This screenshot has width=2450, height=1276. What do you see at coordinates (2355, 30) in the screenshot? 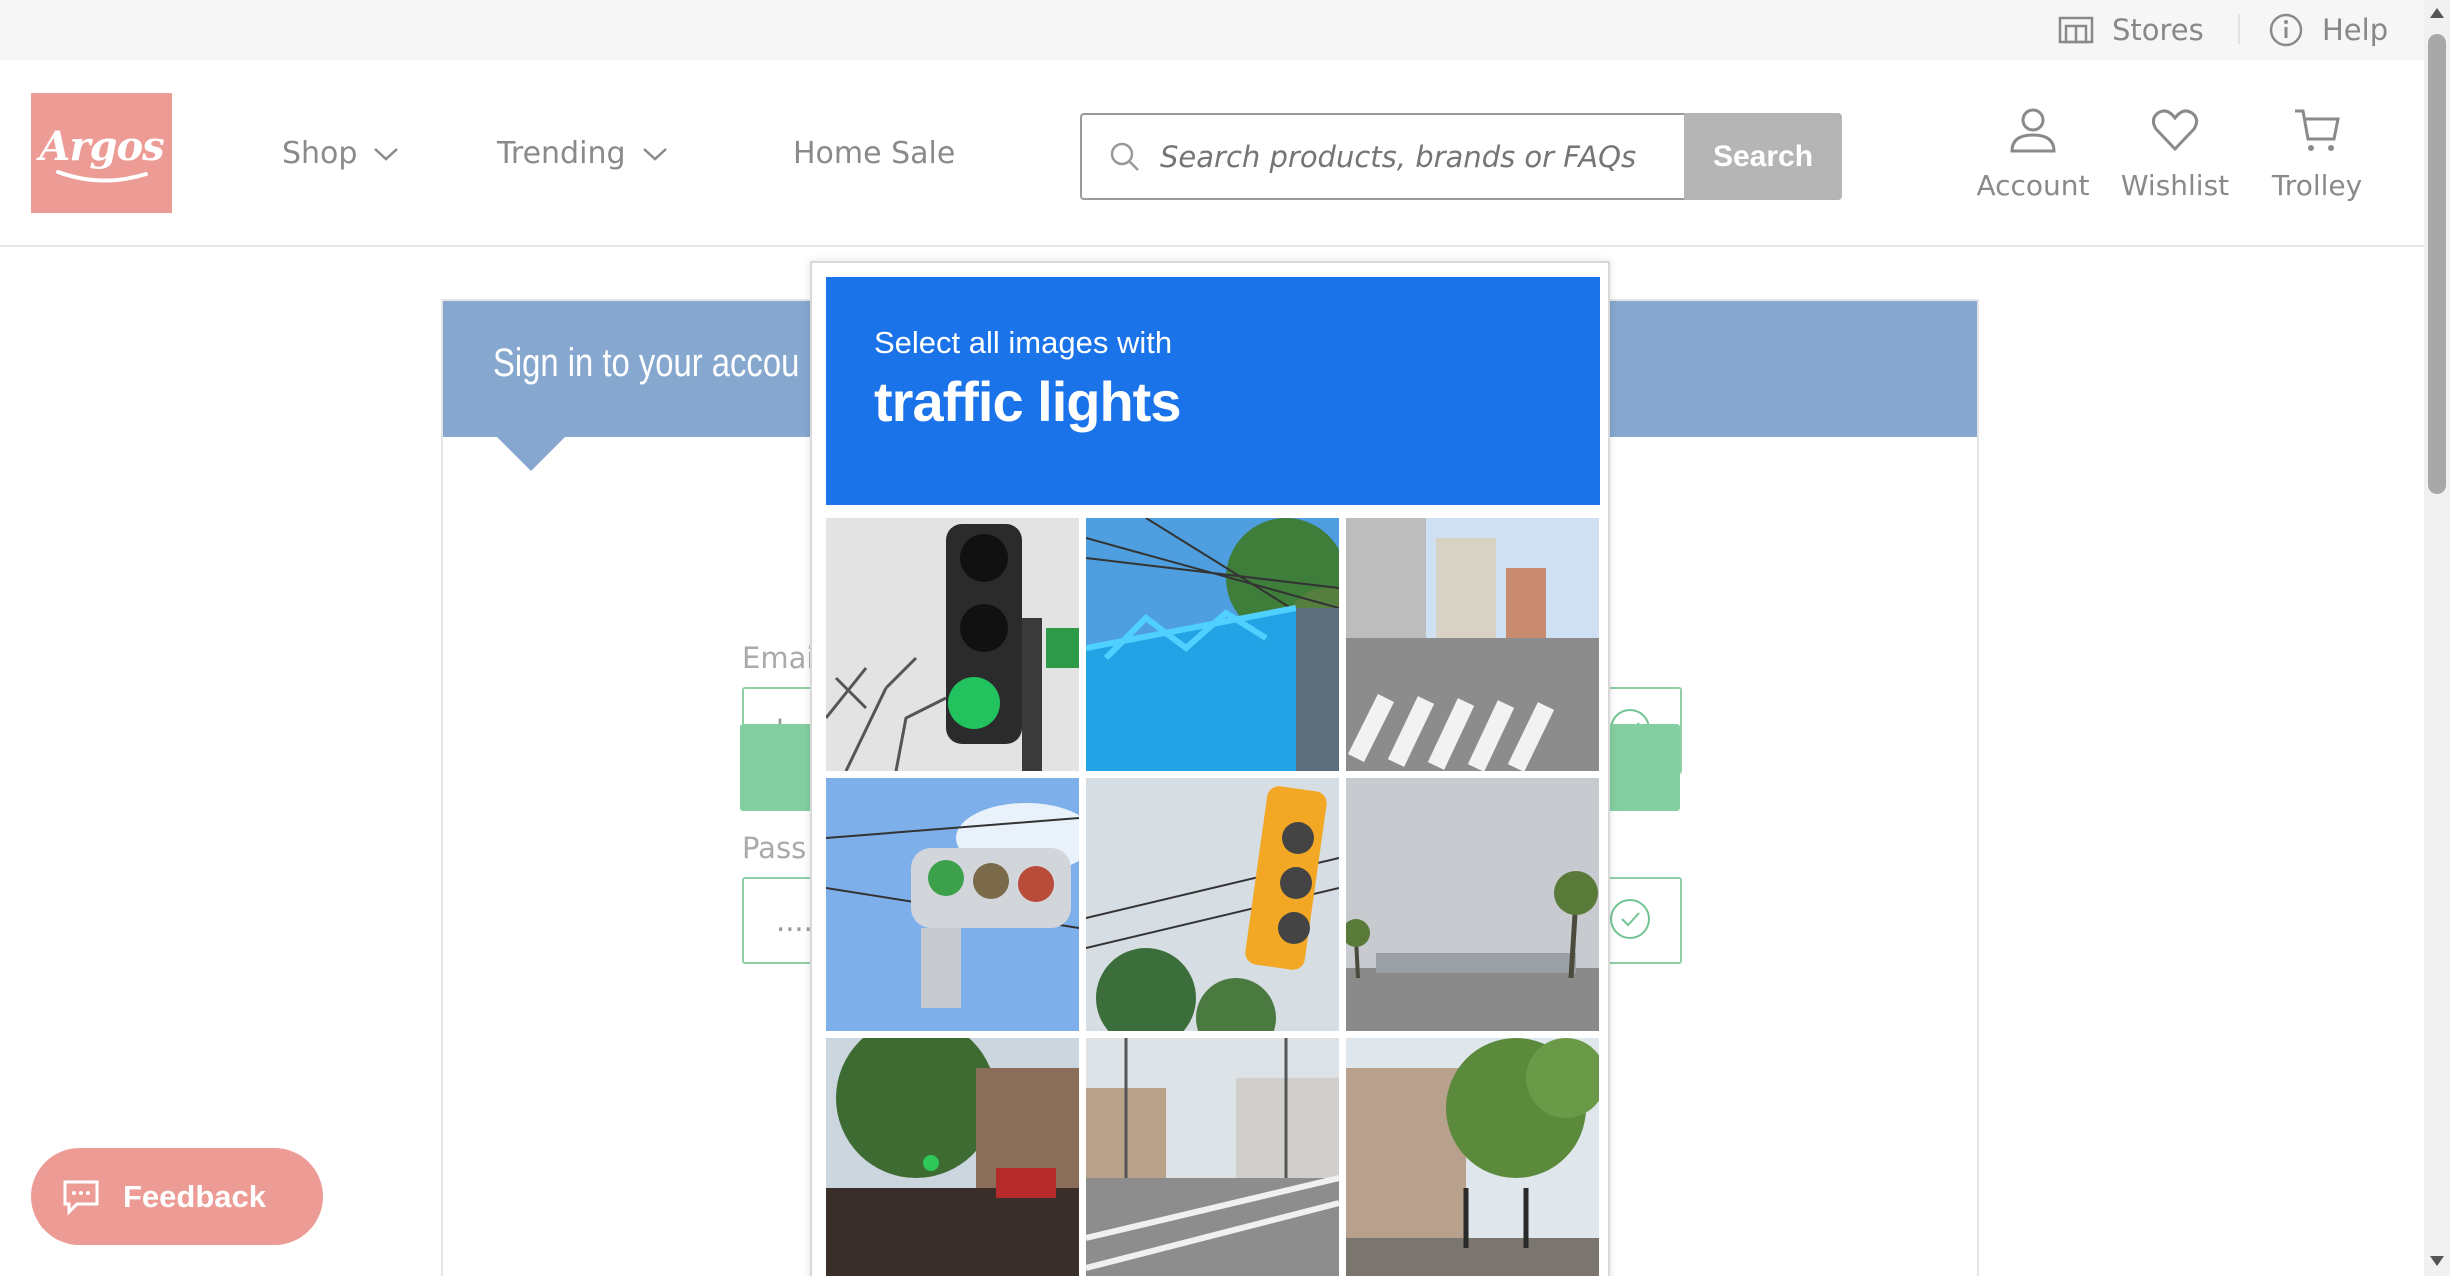
I see `help-label: Help` at bounding box center [2355, 30].